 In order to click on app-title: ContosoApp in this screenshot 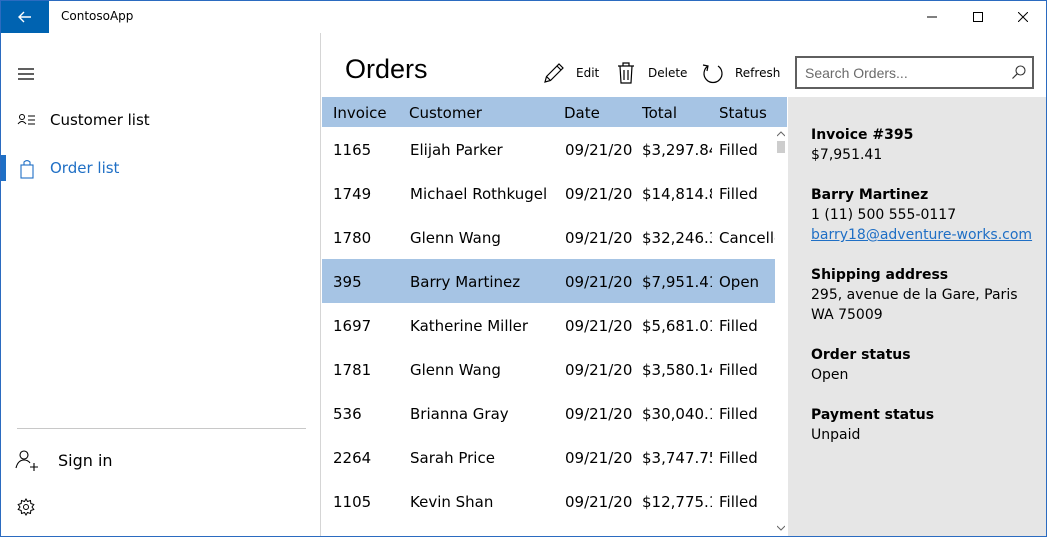, I will do `click(97, 16)`.